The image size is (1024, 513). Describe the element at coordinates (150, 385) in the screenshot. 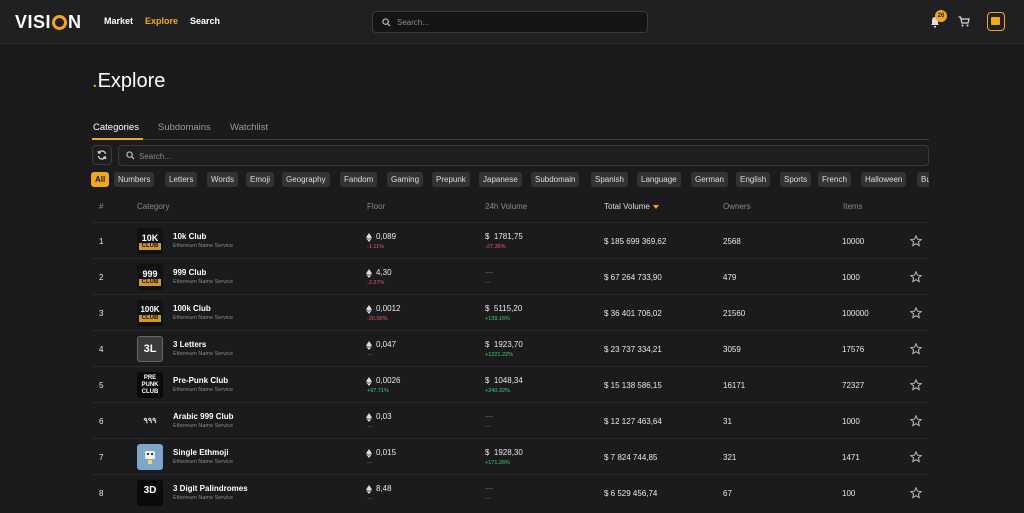

I see `category-thumbnail: PRE PUNK CLUB` at that location.